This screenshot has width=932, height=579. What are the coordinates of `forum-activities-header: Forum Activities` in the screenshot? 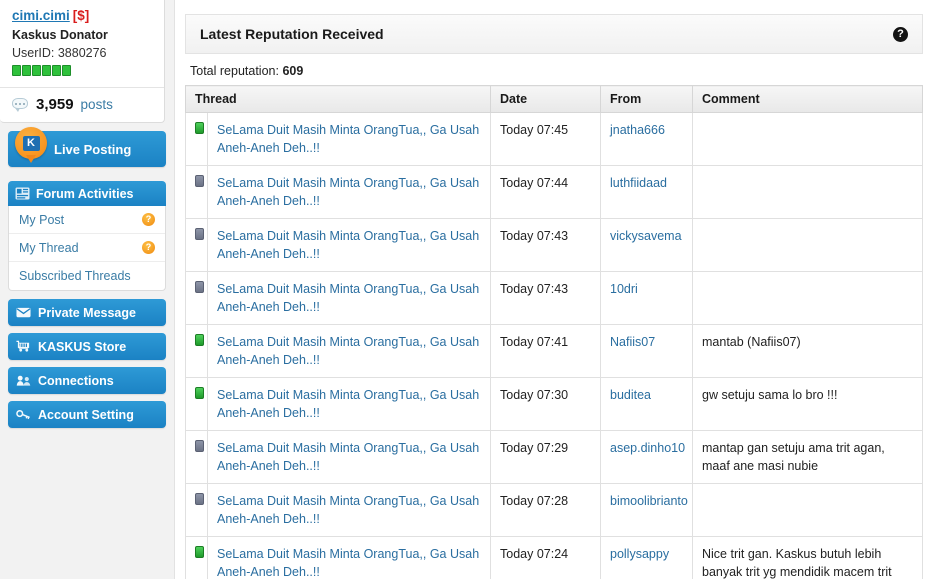 It's located at (87, 193).